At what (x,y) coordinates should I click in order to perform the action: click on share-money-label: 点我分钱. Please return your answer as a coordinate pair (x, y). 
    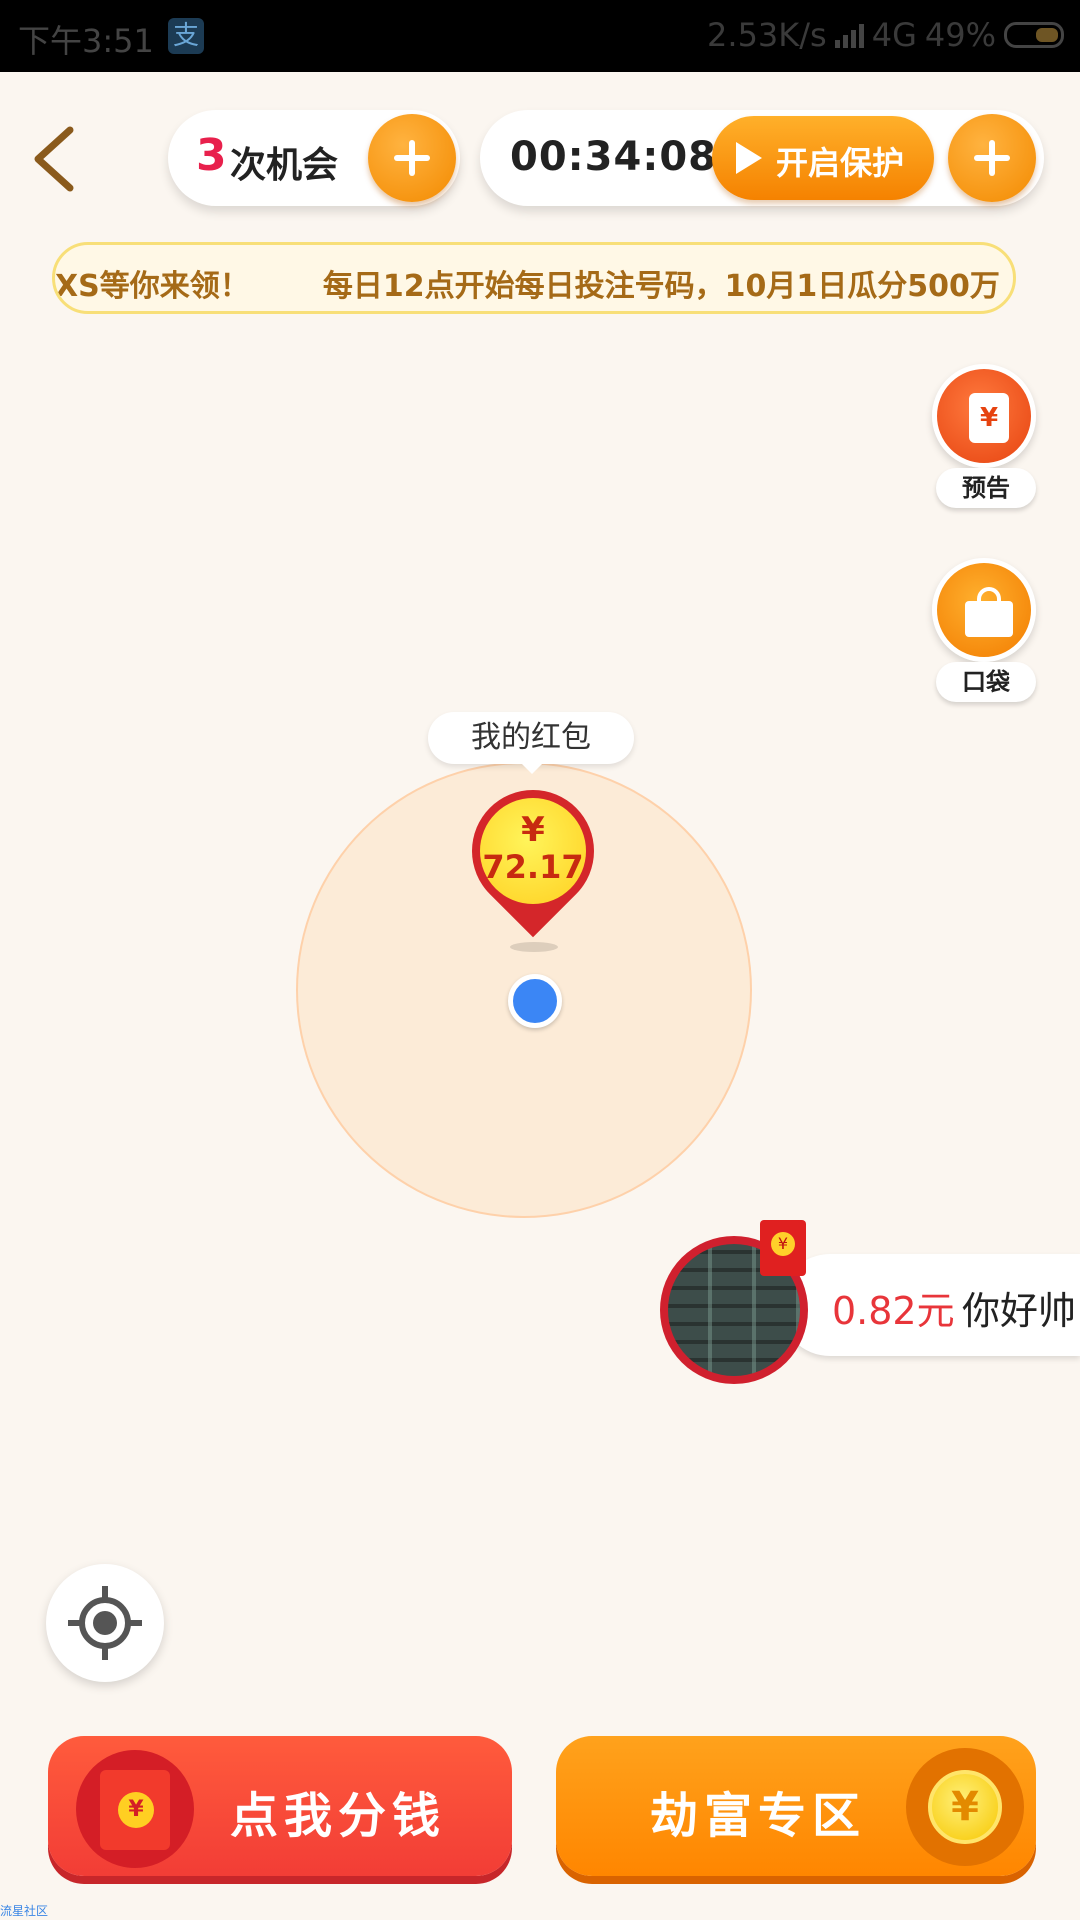
    Looking at the image, I should click on (338, 1816).